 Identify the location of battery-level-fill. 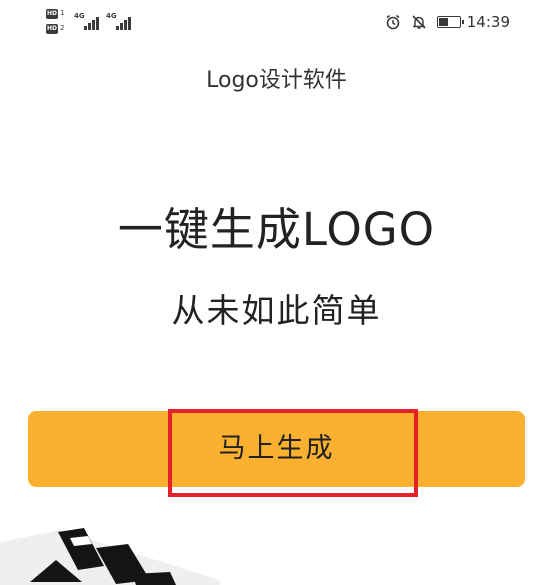
(443, 22).